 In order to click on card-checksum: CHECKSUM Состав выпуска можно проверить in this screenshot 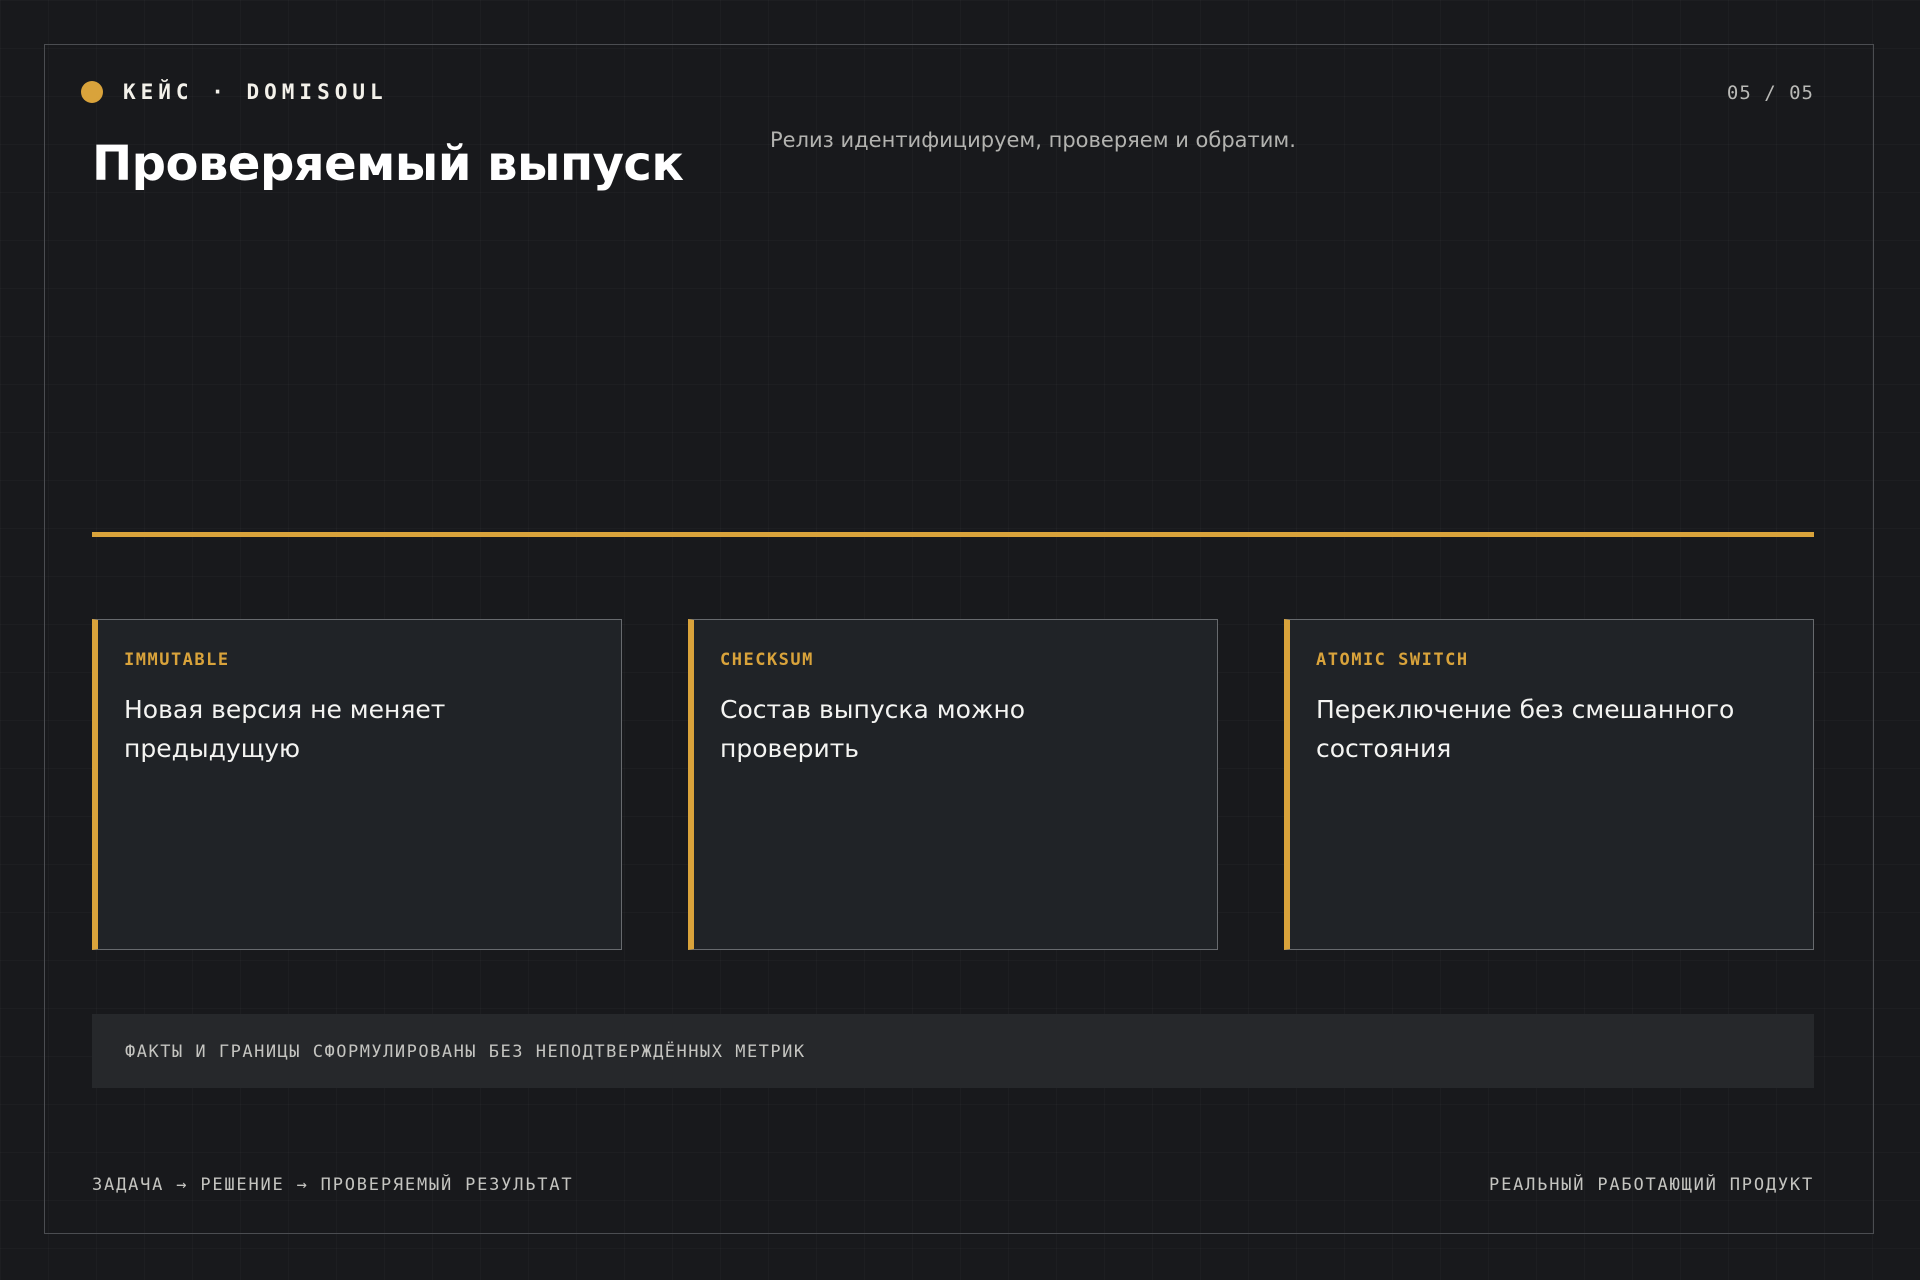, I will do `click(953, 784)`.